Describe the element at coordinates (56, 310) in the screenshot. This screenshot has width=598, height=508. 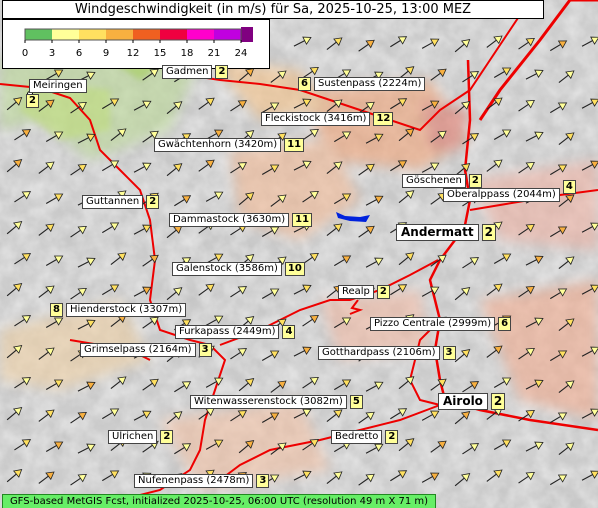
I see `wind-speed-value: 8` at that location.